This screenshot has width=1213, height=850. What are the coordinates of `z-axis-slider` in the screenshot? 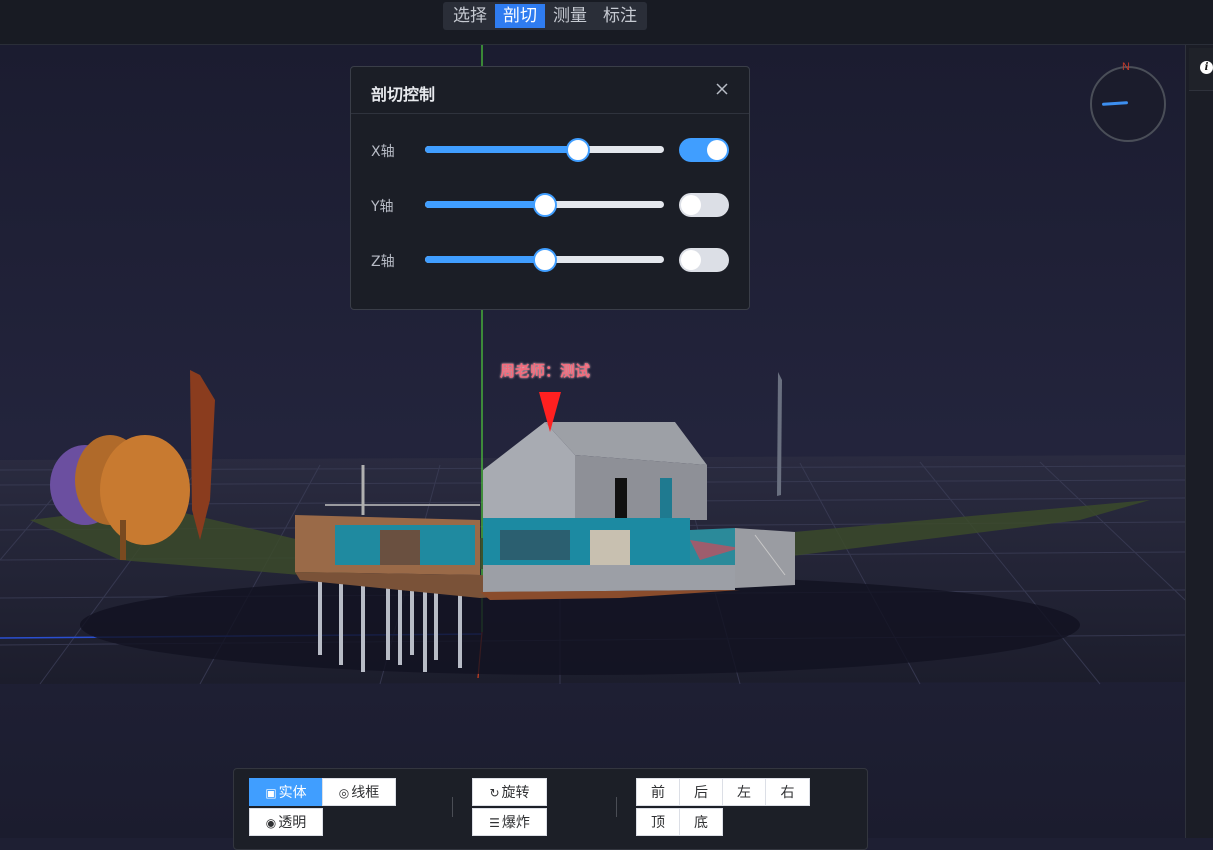 It's located at (544, 260).